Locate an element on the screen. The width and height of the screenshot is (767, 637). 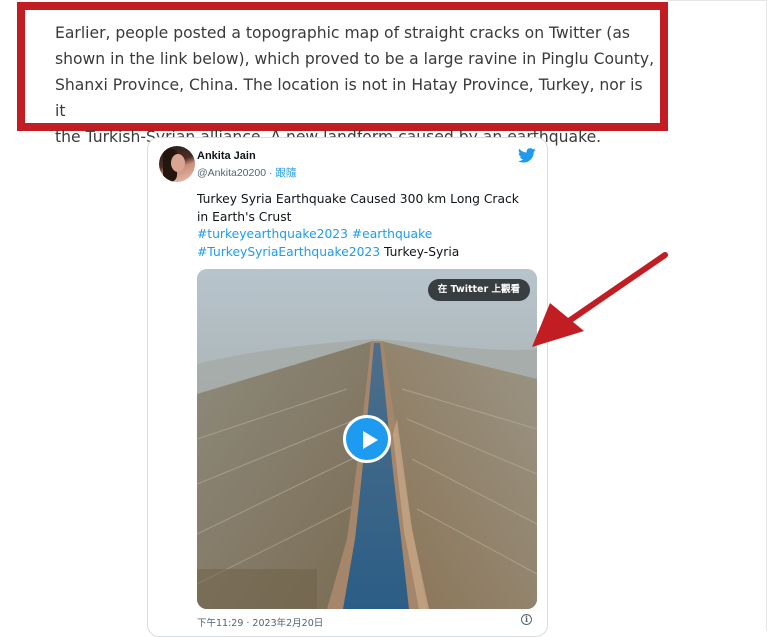
tweet-hashtag-line: #TurkeySyriaEarthquake2023 Turkey-Syria is located at coordinates (369, 253).